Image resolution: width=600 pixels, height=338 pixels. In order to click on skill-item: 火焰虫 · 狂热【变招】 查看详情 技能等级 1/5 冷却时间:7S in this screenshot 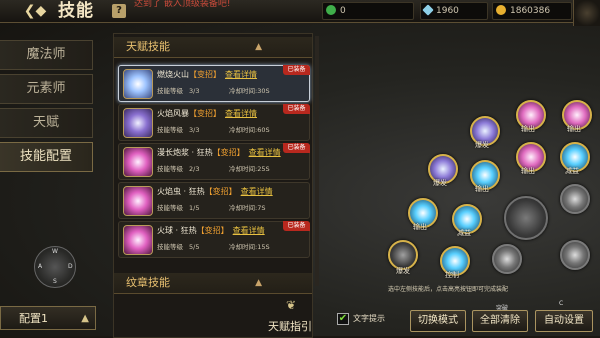, I will do `click(214, 200)`.